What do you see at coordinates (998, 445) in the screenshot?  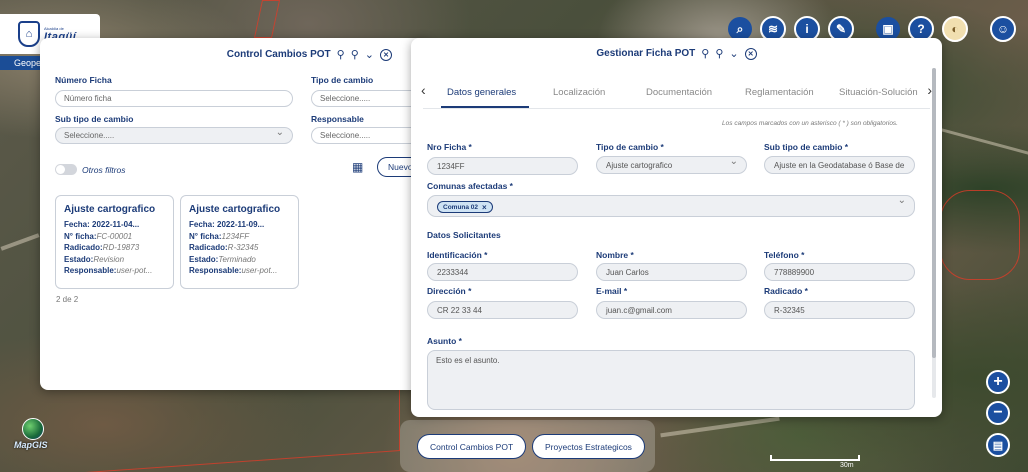 I see `legend-icon: ▤` at bounding box center [998, 445].